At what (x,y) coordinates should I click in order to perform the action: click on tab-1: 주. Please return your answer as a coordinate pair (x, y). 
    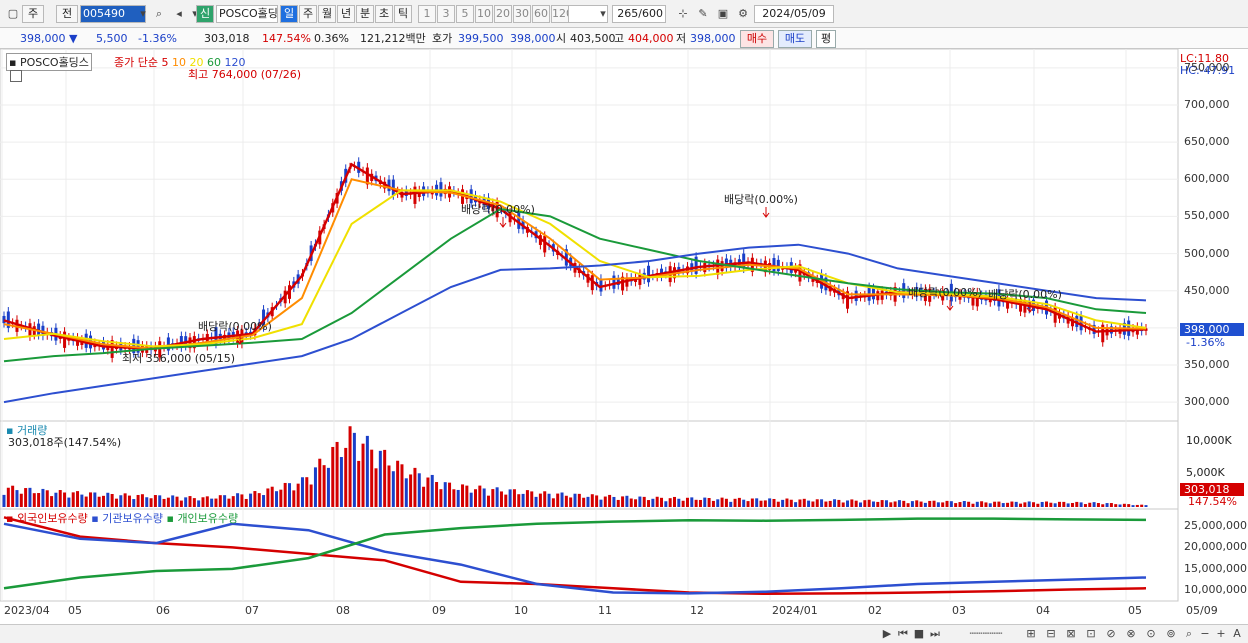
    Looking at the image, I should click on (308, 14).